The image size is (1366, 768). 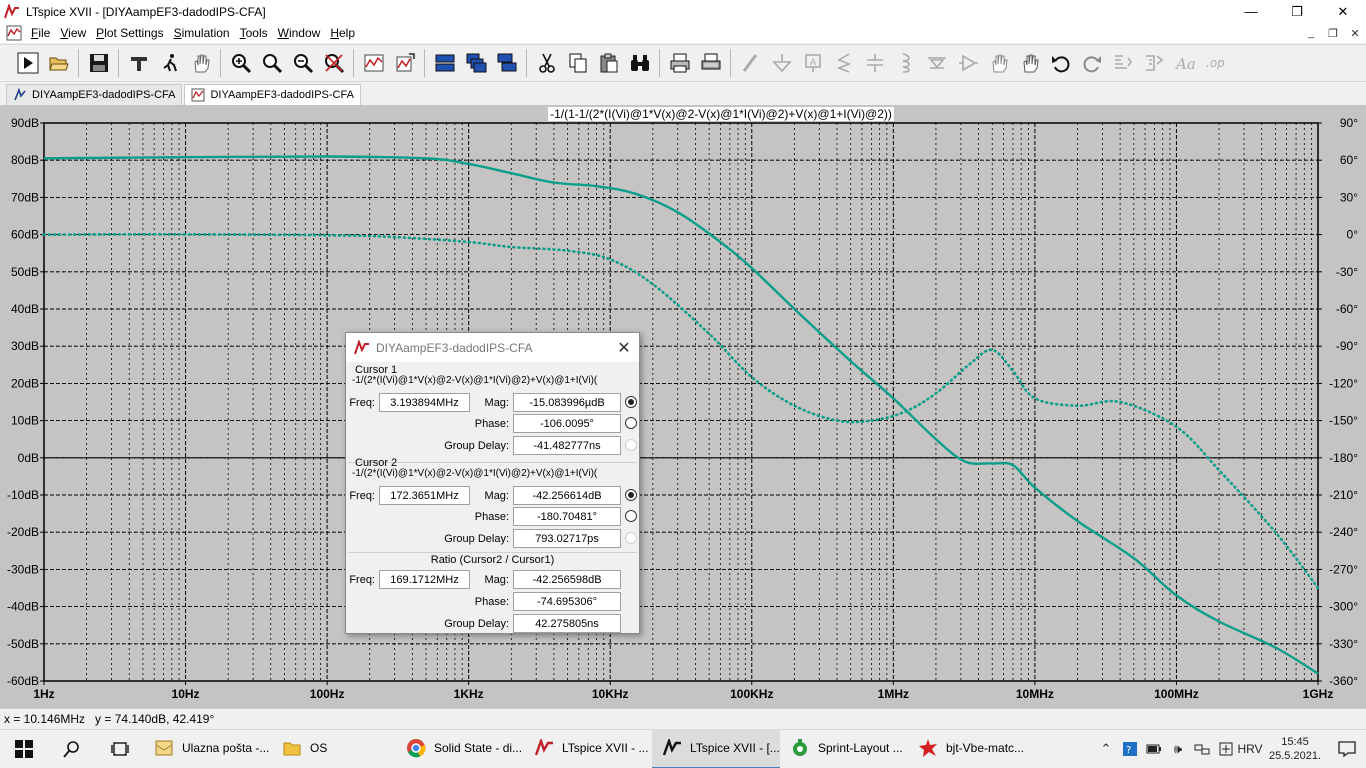 What do you see at coordinates (1297, 11) in the screenshot?
I see `maximize-button: ❐` at bounding box center [1297, 11].